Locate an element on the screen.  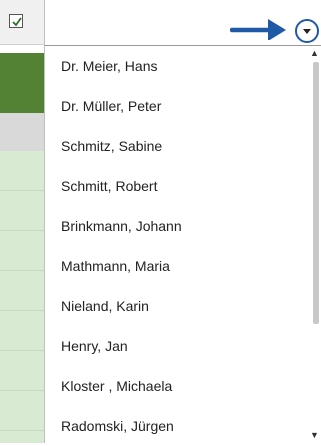
list-item: Brinkmann, Johann is located at coordinates (174, 226).